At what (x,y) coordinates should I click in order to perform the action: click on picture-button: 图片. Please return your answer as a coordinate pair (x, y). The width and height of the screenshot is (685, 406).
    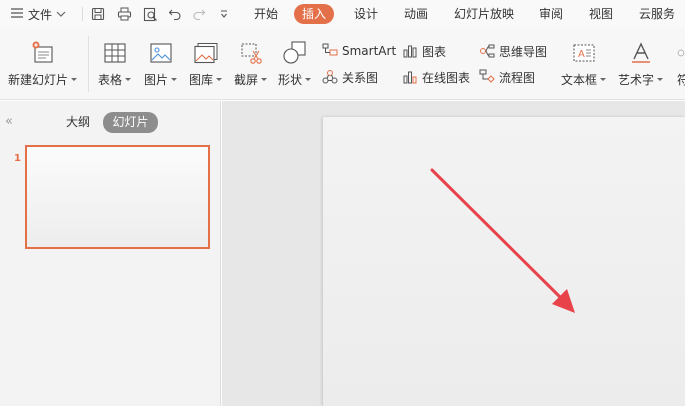
    Looking at the image, I should click on (161, 64).